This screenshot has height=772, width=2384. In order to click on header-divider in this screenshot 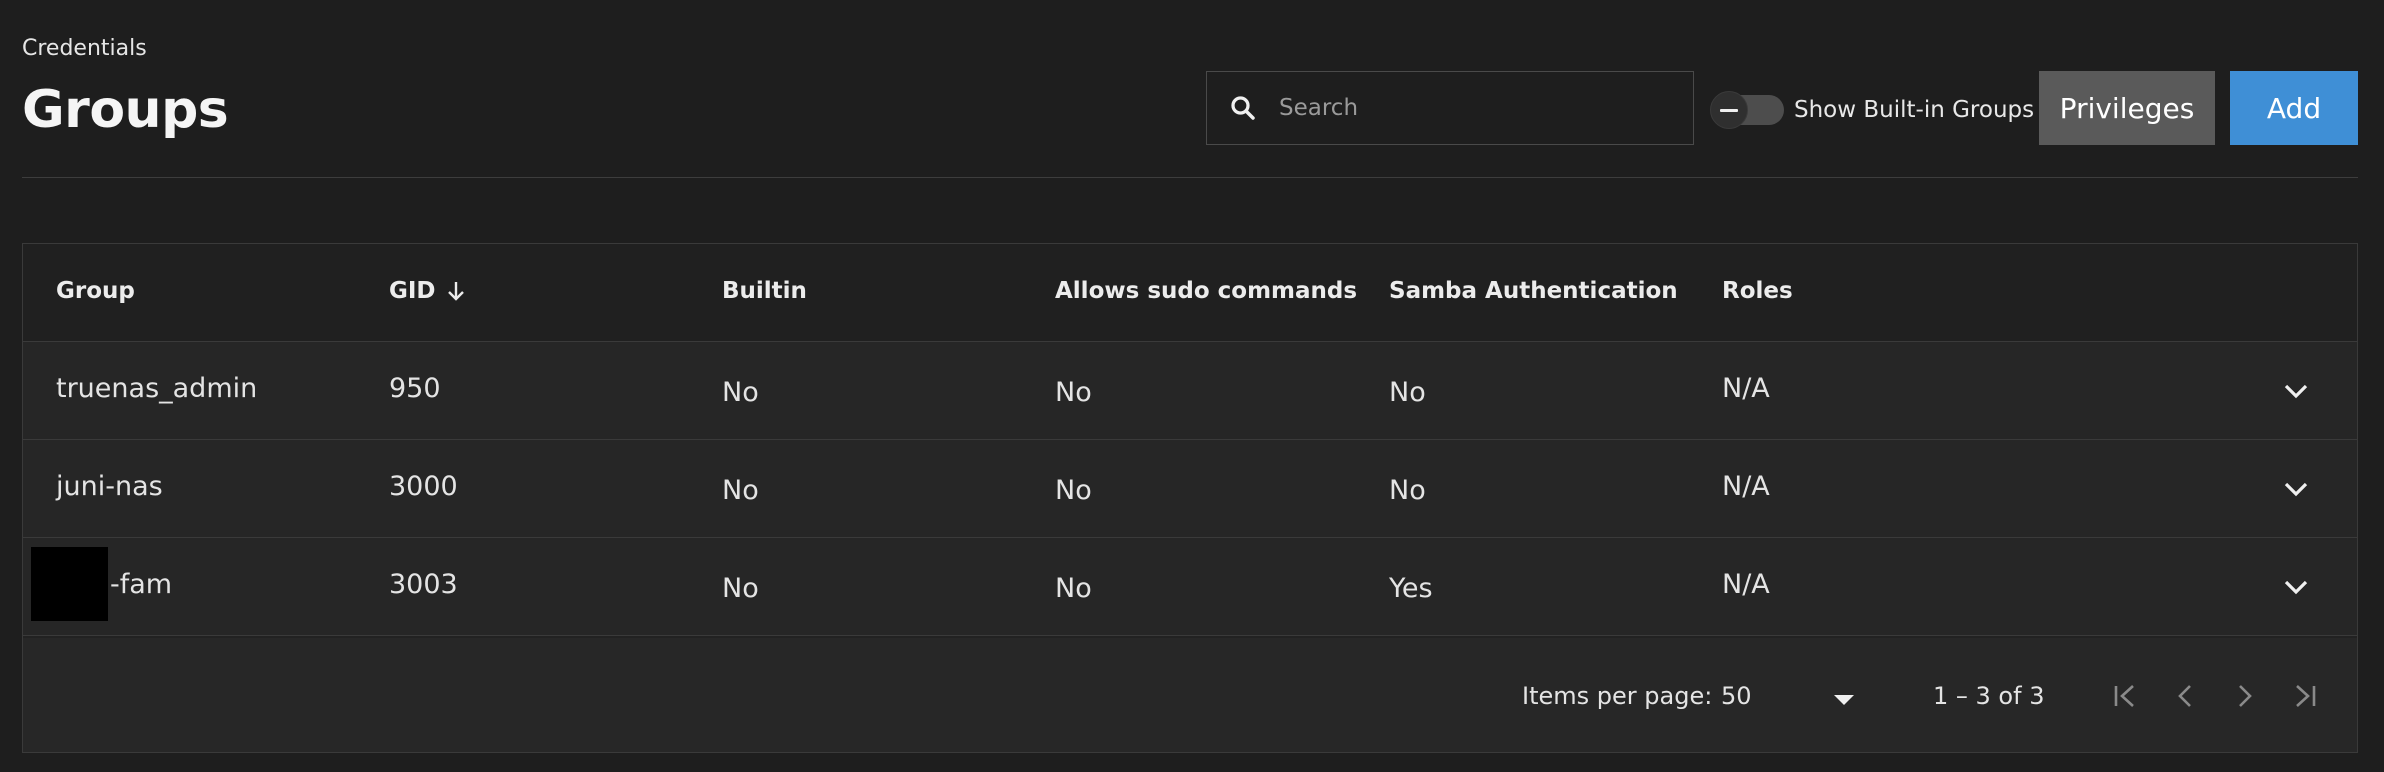, I will do `click(1190, 177)`.